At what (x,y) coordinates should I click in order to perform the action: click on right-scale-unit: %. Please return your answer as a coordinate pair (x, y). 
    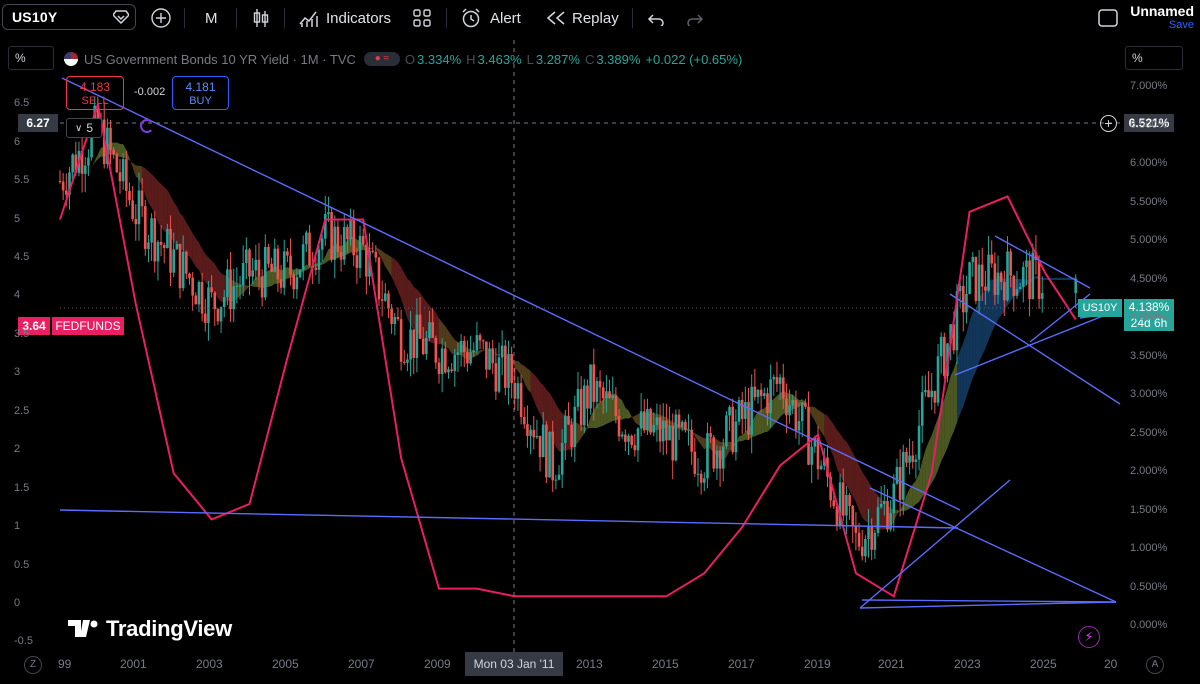
    Looking at the image, I should click on (1154, 58).